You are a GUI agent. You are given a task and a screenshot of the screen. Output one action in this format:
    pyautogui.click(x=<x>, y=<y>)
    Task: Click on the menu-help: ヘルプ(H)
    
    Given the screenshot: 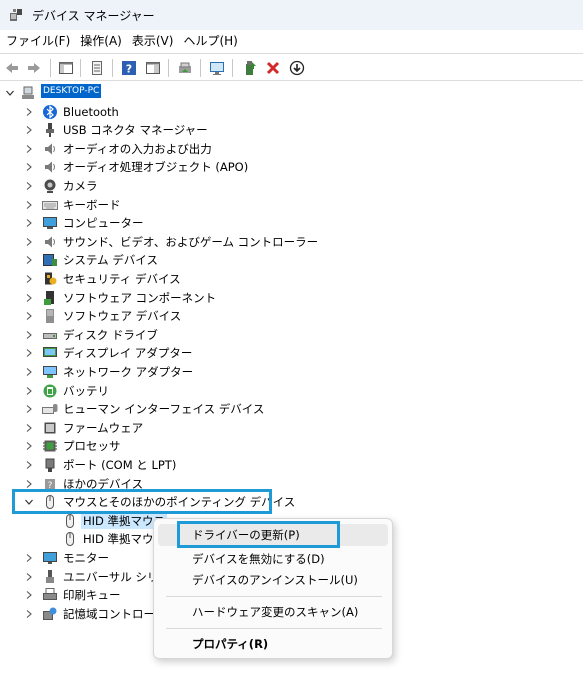 What is the action you would take?
    pyautogui.click(x=210, y=41)
    